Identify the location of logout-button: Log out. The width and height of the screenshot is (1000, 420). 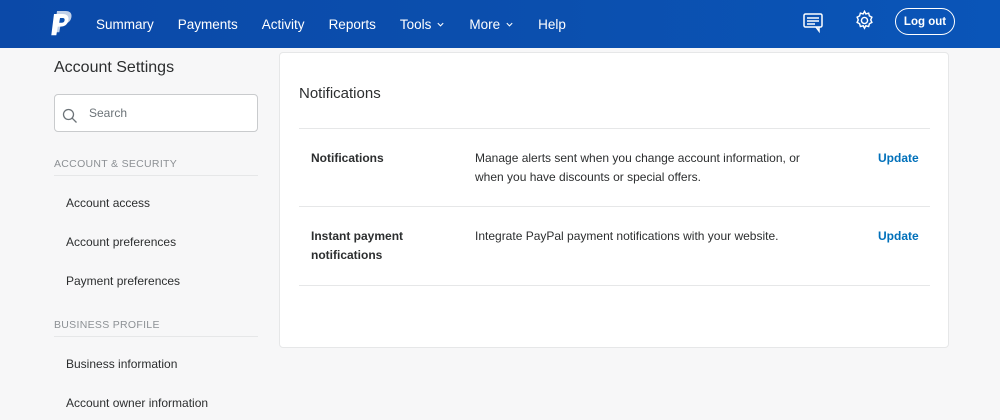
(925, 21).